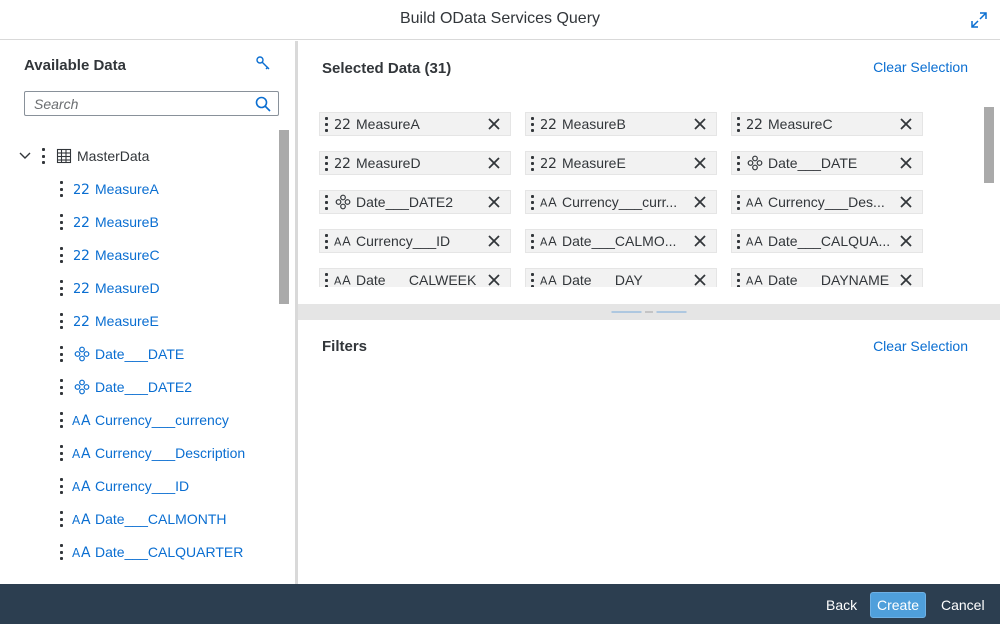 The height and width of the screenshot is (624, 1000). Describe the element at coordinates (621, 163) in the screenshot. I see `selected-chip: 2 2 MeasureE` at that location.